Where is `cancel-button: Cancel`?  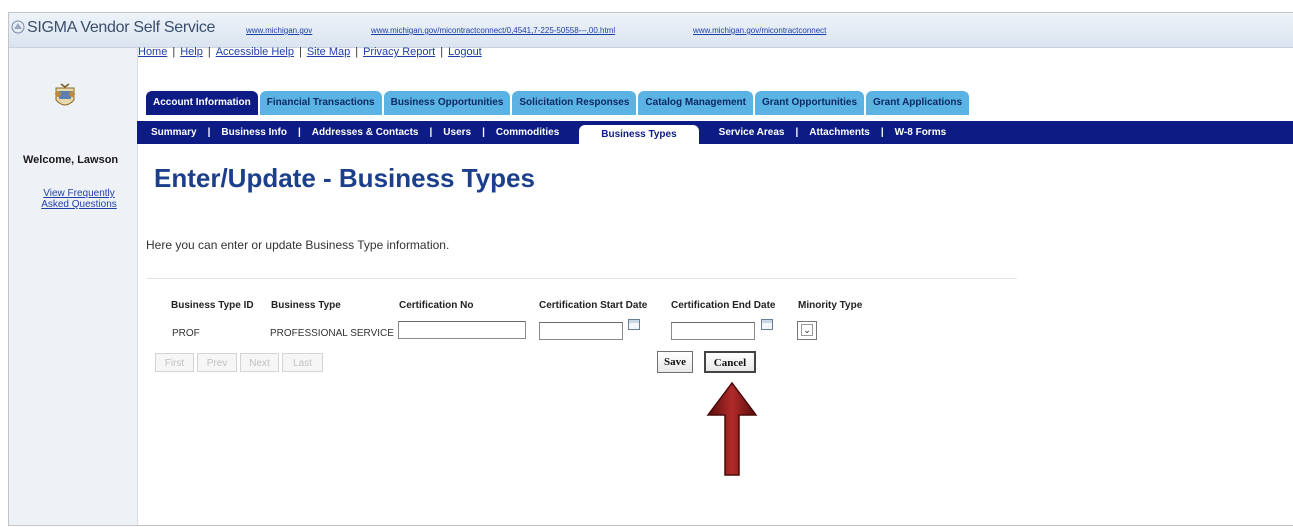 cancel-button: Cancel is located at coordinates (730, 362).